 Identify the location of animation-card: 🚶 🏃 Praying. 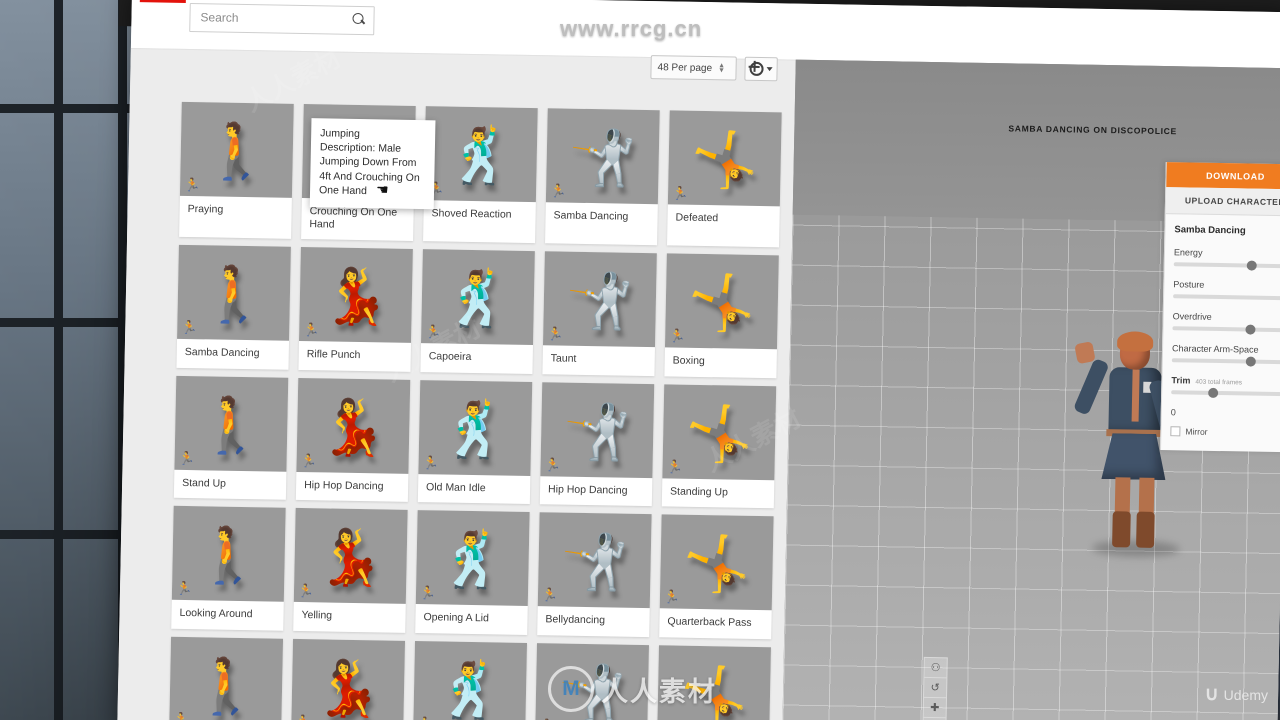
(236, 170).